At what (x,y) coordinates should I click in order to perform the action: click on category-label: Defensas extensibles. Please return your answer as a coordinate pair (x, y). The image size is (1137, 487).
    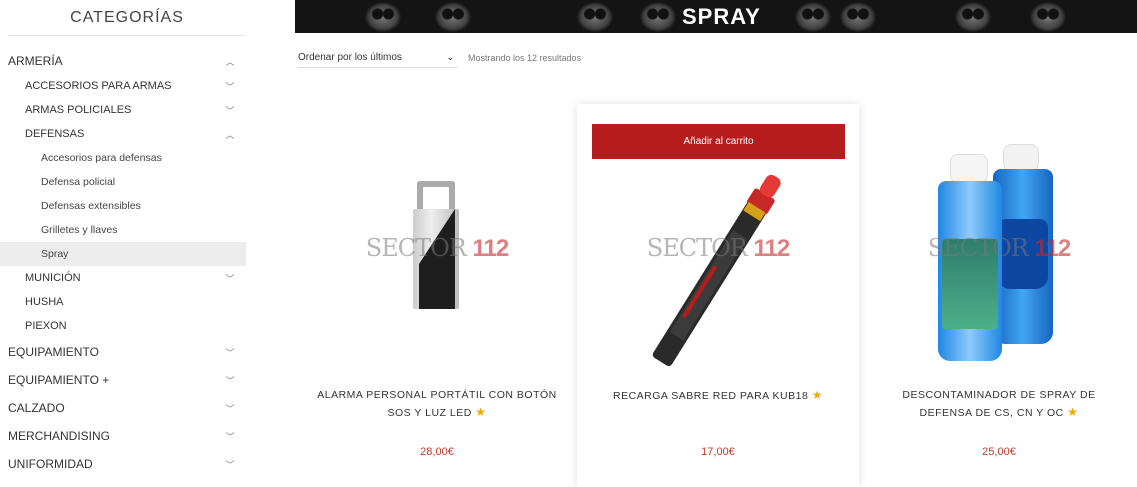
    Looking at the image, I should click on (91, 206).